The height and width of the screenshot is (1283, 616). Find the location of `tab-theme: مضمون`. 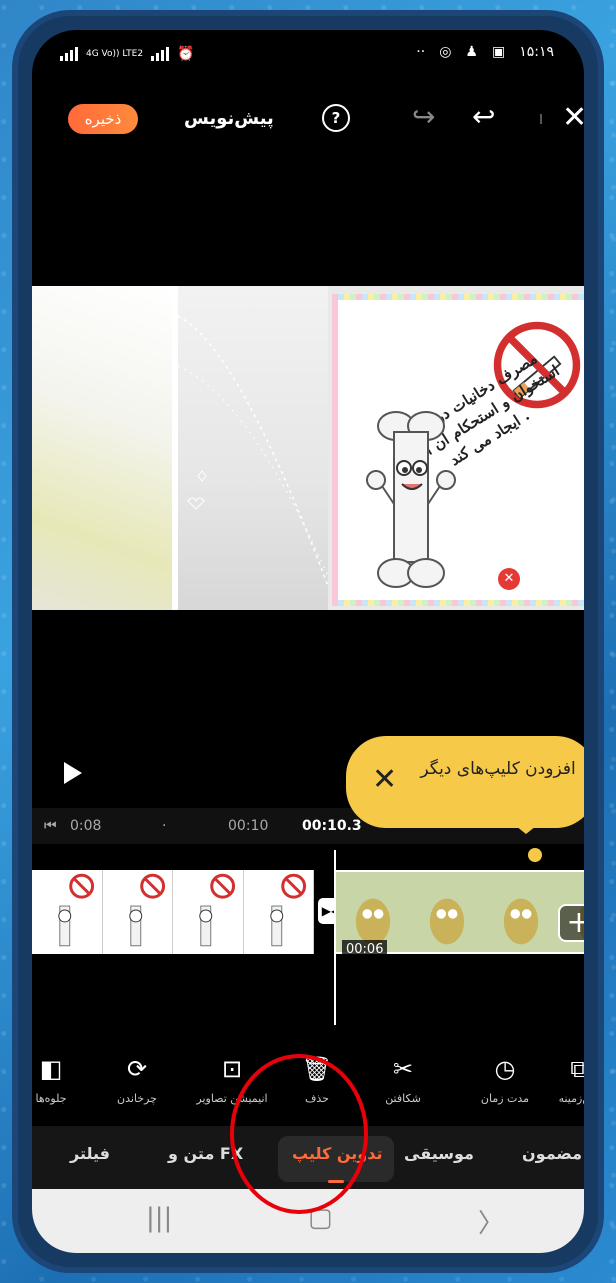

tab-theme: مضمون is located at coordinates (552, 1153).